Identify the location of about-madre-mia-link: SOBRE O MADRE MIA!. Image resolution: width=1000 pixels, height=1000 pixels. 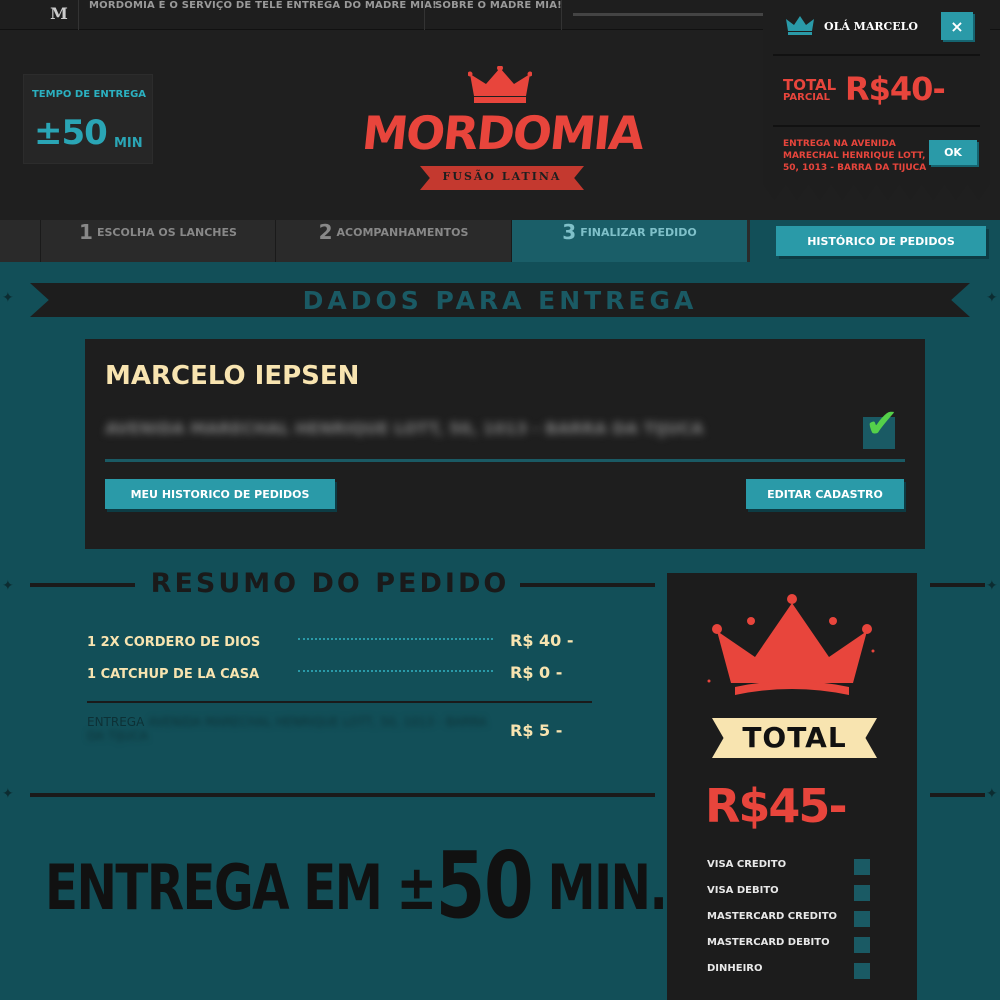
(498, 15).